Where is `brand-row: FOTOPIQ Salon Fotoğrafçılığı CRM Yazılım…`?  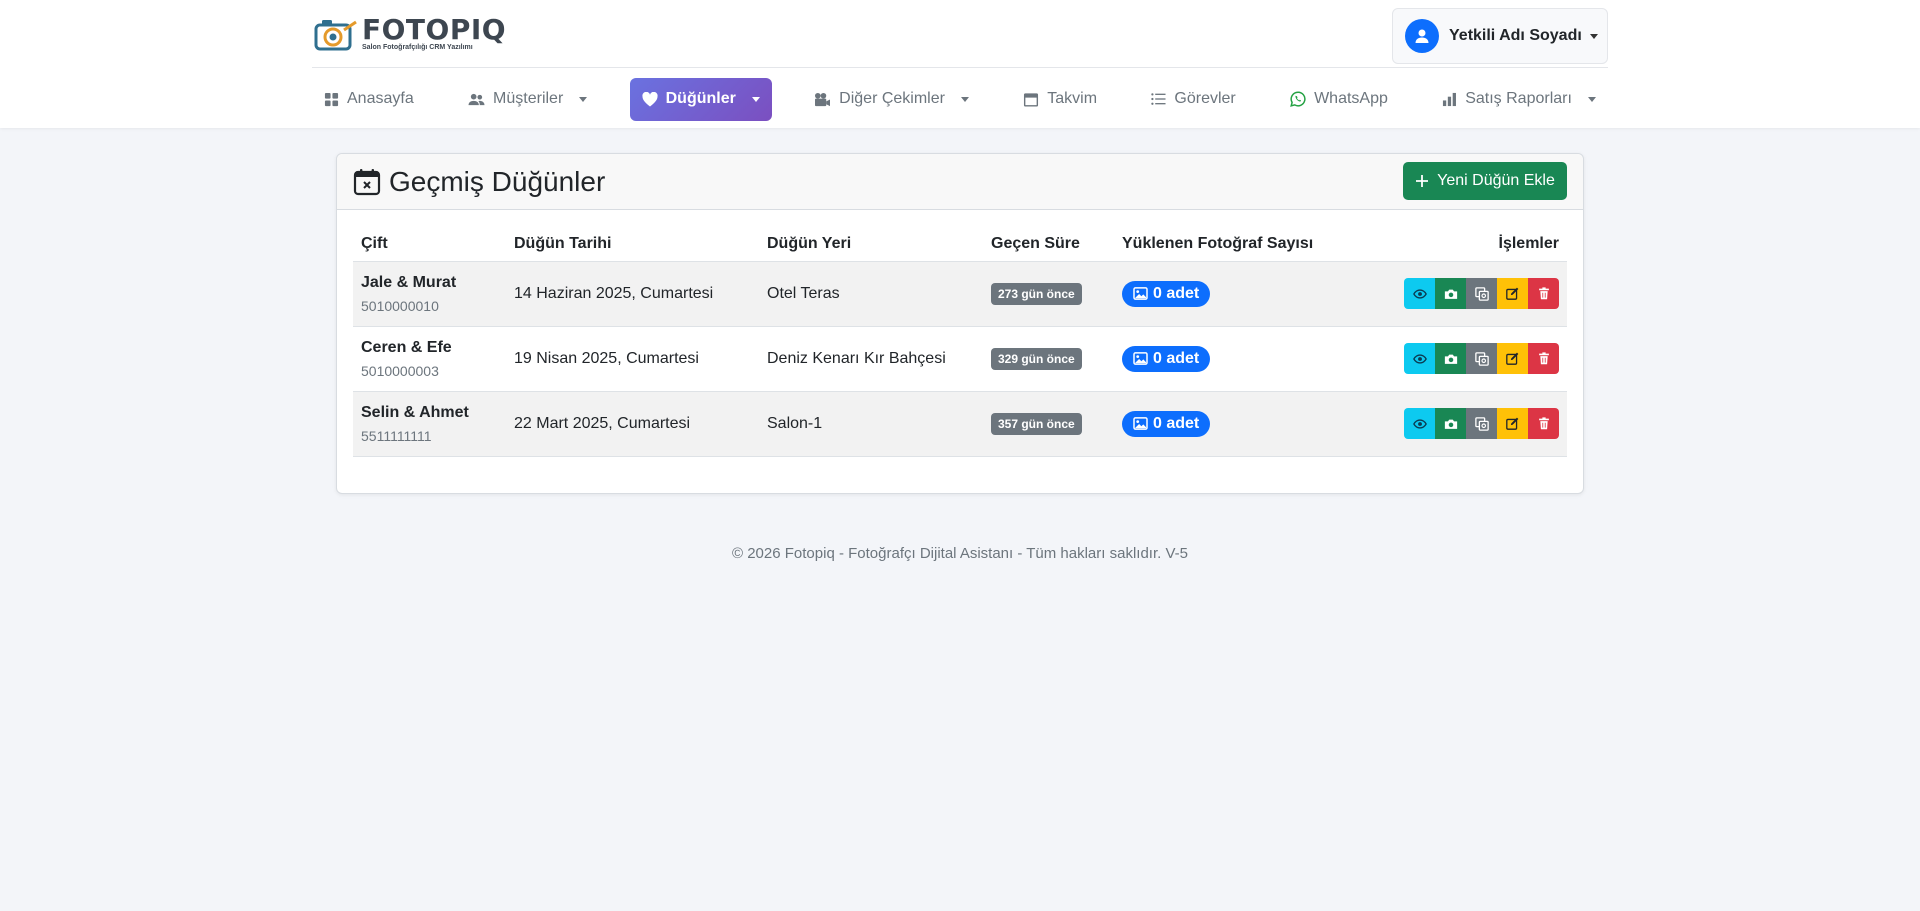
brand-row: FOTOPIQ Salon Fotoğrafçılığı CRM Yazılım… is located at coordinates (960, 34).